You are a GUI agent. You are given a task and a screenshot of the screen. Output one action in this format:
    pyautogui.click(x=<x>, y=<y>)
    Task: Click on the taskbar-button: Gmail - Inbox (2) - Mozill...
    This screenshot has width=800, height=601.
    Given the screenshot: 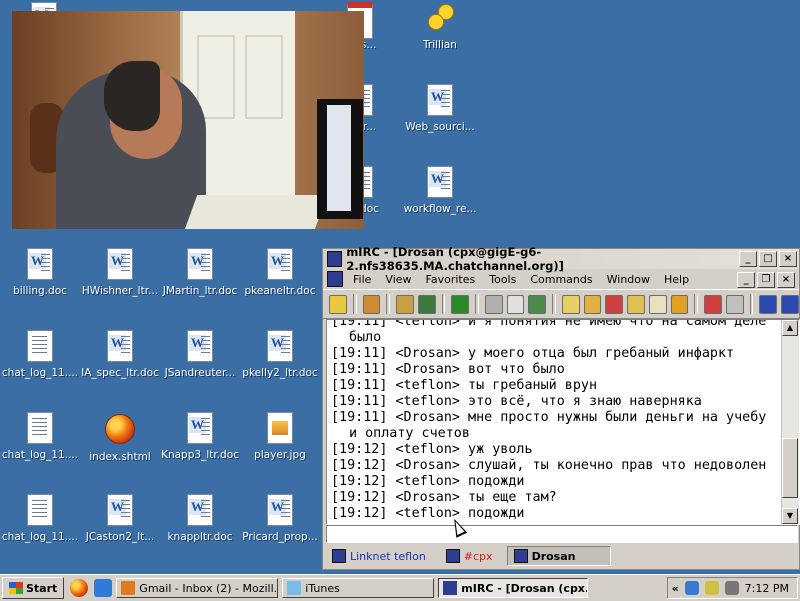 What is the action you would take?
    pyautogui.click(x=197, y=588)
    